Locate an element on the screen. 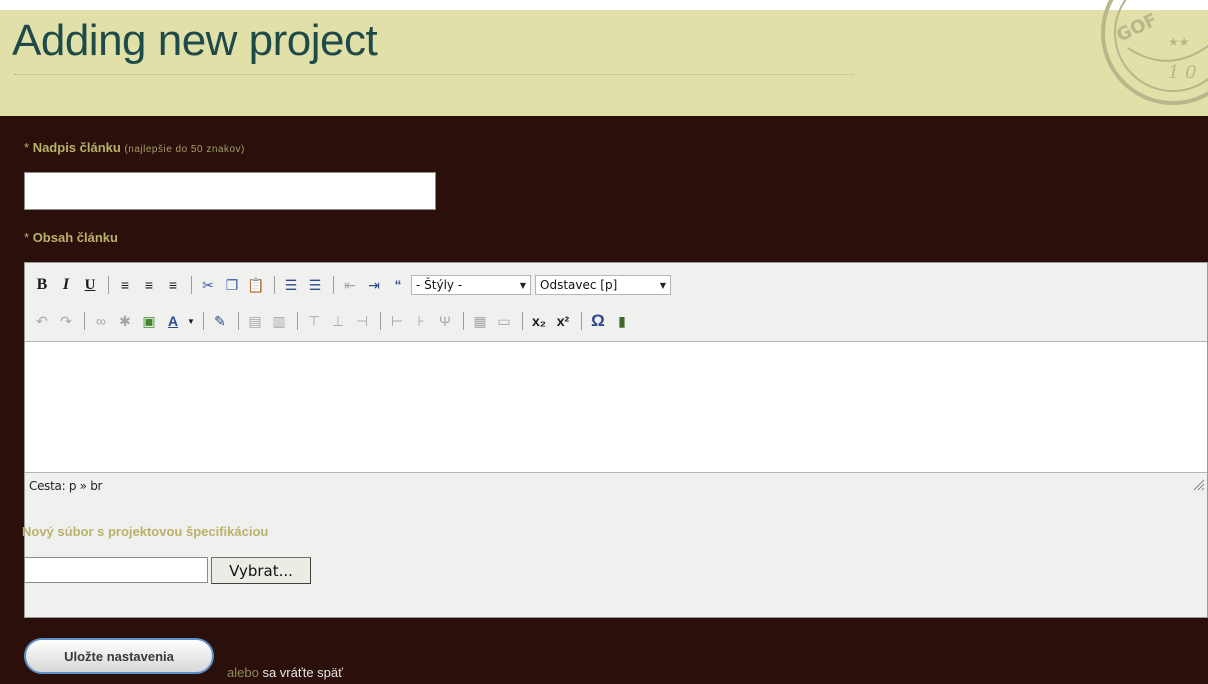  stamp-logo: GOF ★★ 1 0 is located at coordinates (1154, 52).